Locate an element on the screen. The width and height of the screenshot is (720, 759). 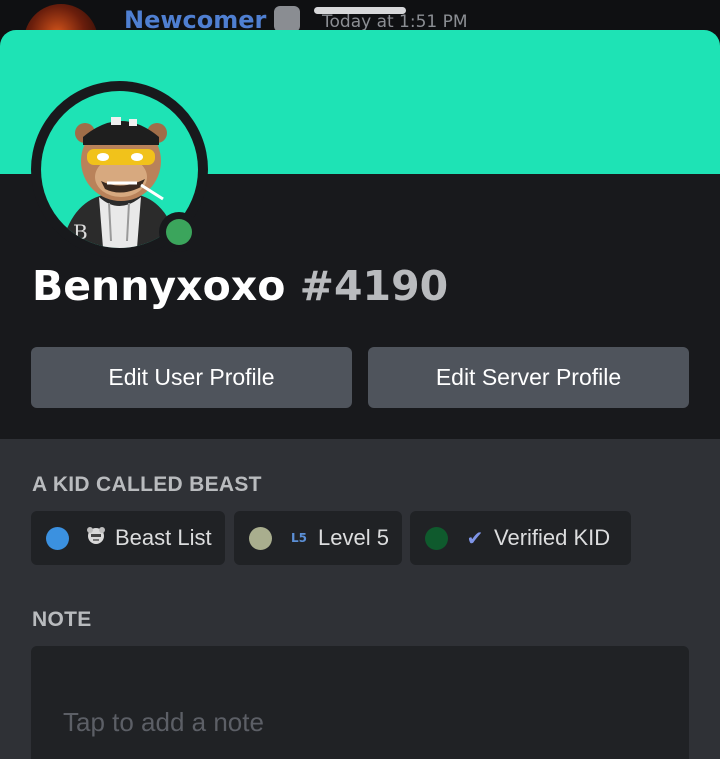
note-input is located at coordinates (360, 702).